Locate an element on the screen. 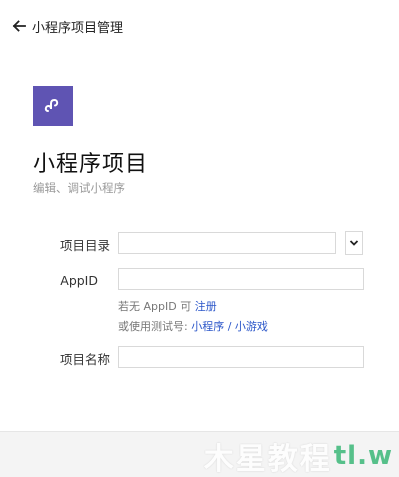 This screenshot has height=477, width=399. miniprogram-symbol is located at coordinates (51, 105).